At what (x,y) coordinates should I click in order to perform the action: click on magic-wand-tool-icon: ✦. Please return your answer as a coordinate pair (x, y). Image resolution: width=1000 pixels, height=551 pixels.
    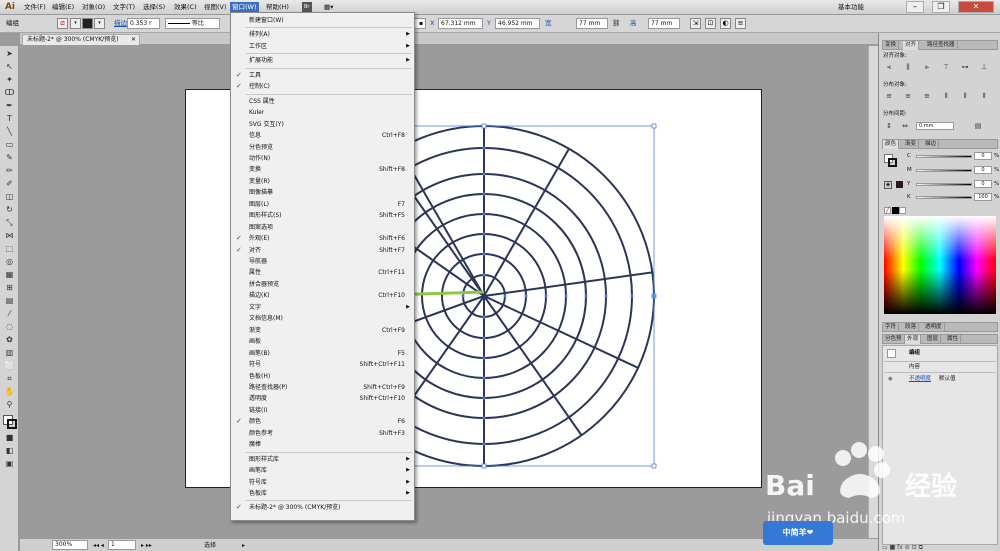
    Looking at the image, I should click on (9, 80).